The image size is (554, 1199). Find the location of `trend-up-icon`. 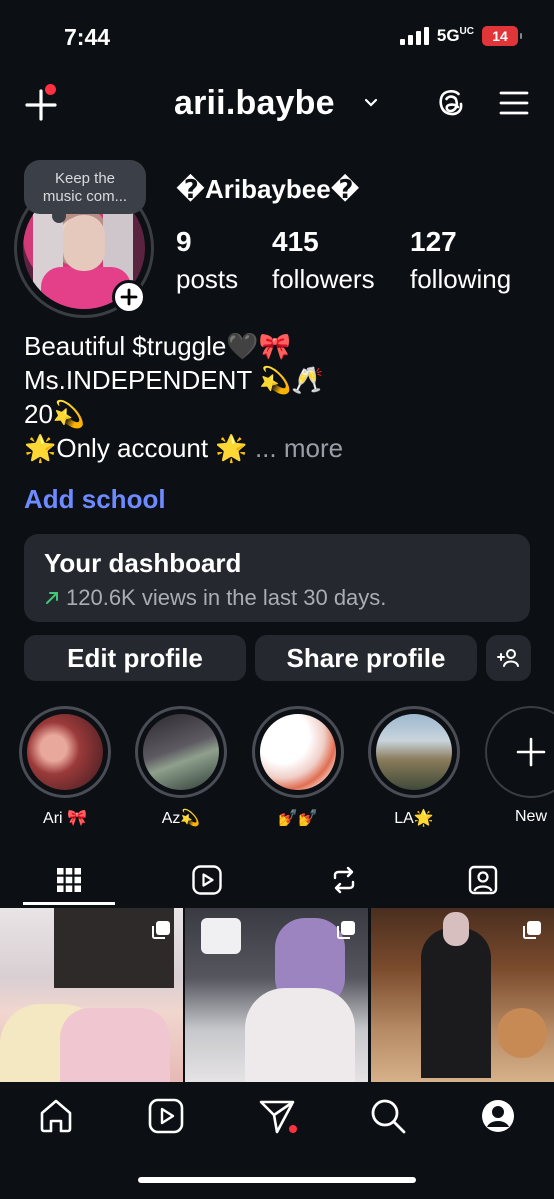

trend-up-icon is located at coordinates (52, 598).